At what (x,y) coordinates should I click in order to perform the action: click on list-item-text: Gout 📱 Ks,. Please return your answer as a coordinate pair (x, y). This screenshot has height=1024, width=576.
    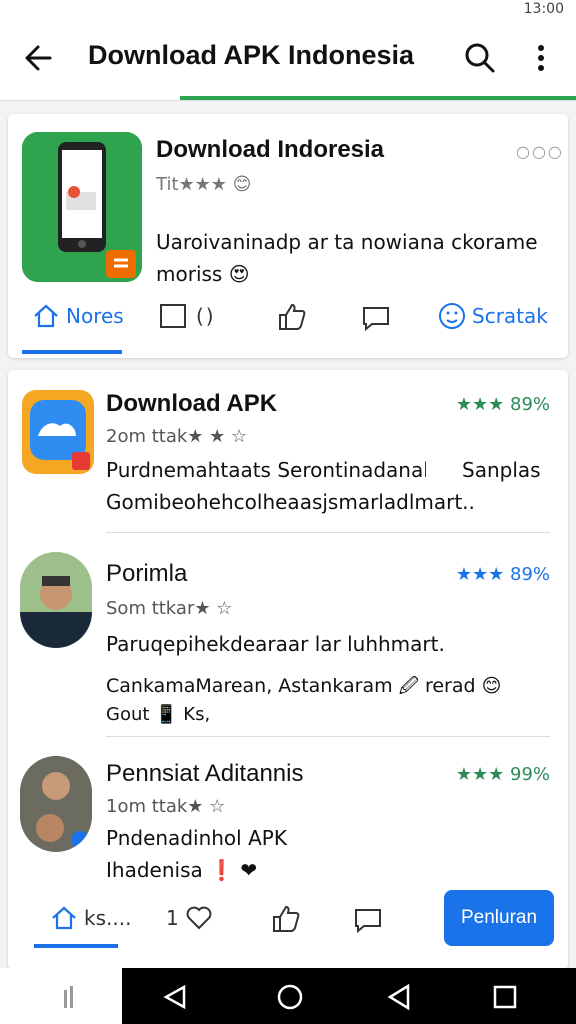
    Looking at the image, I should click on (158, 714).